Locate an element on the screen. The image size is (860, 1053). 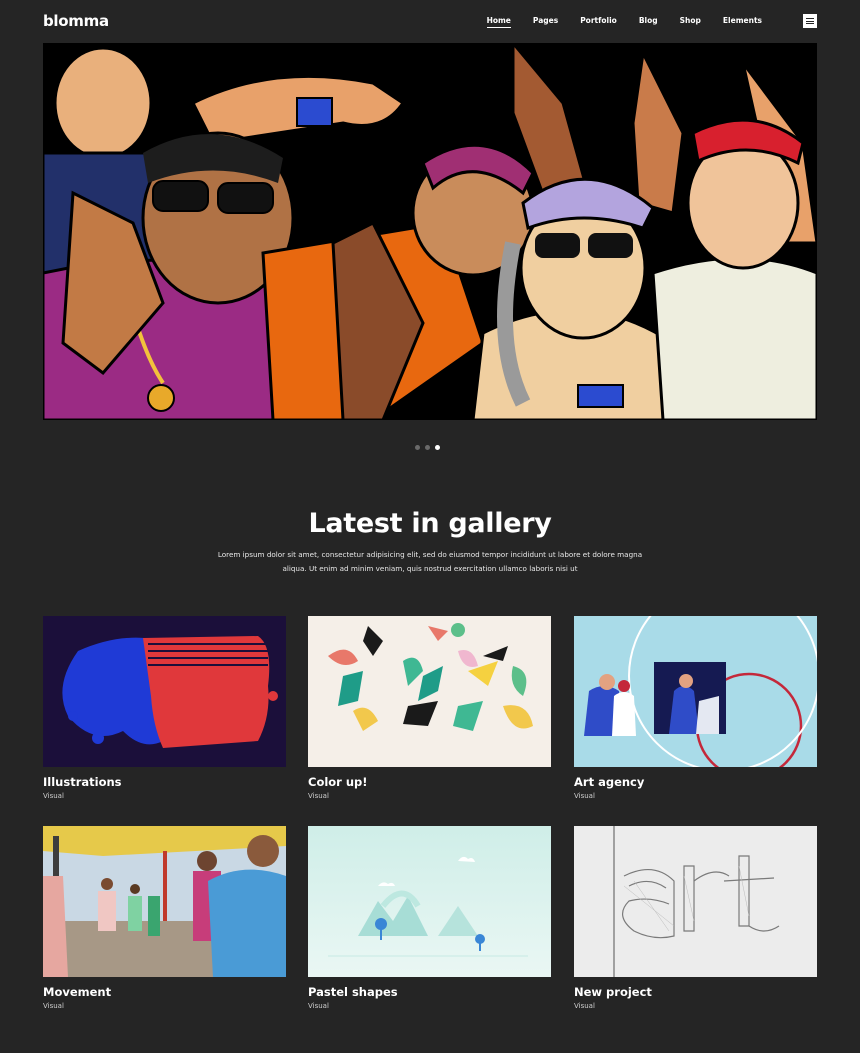
gallery-card-new-project: New project Visual is located at coordinates (695, 918).